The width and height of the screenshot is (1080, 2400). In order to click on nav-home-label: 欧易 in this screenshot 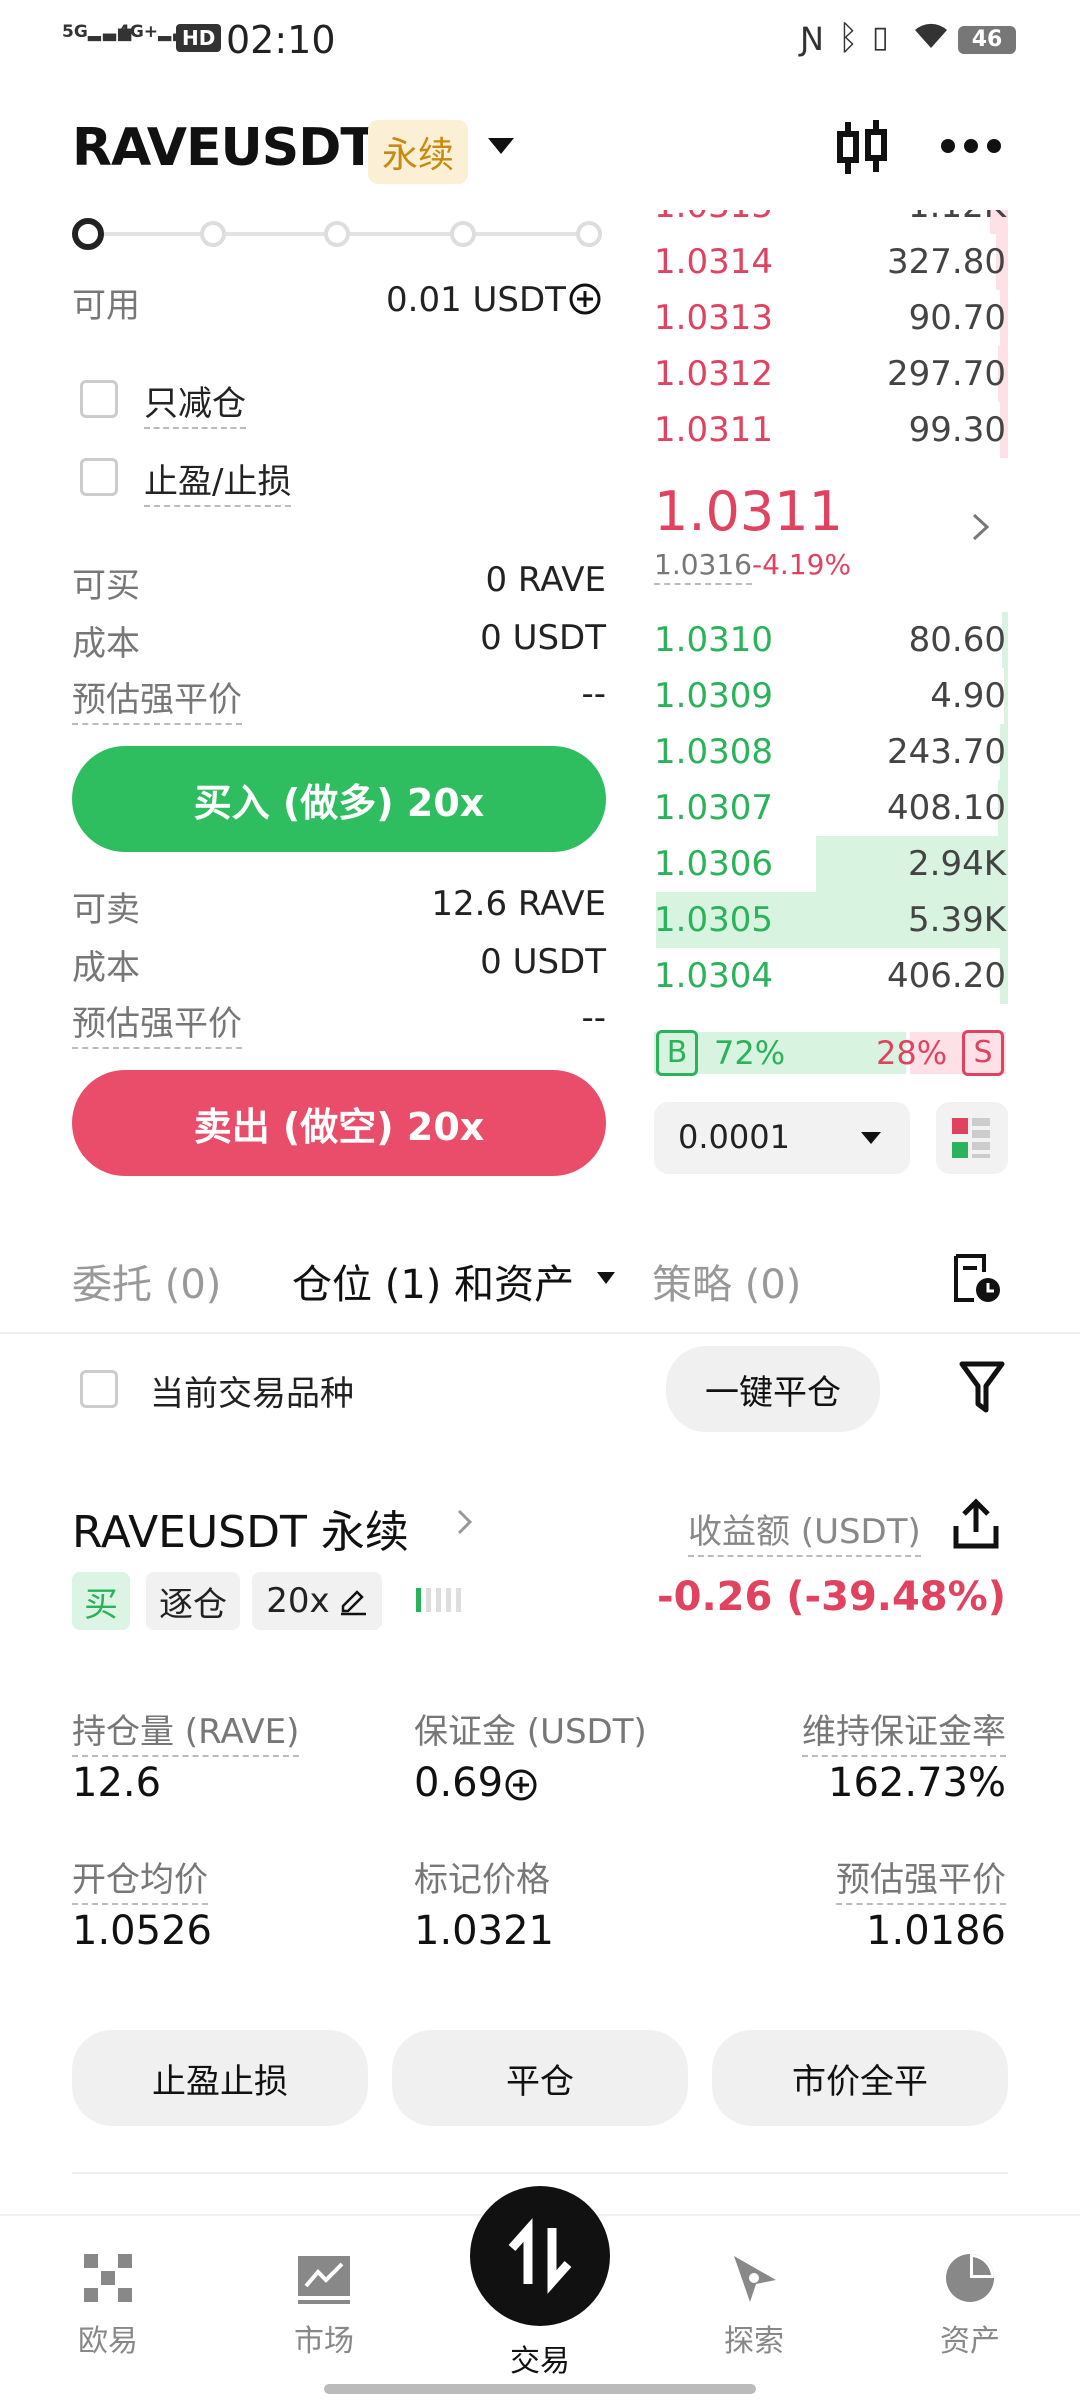, I will do `click(108, 2341)`.